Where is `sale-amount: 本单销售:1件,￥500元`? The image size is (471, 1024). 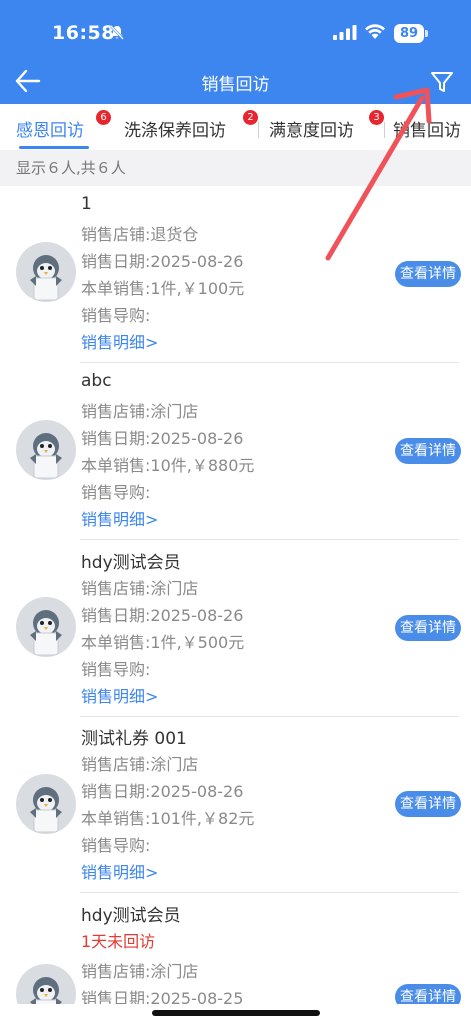 sale-amount: 本单销售:1件,￥500元 is located at coordinates (163, 642).